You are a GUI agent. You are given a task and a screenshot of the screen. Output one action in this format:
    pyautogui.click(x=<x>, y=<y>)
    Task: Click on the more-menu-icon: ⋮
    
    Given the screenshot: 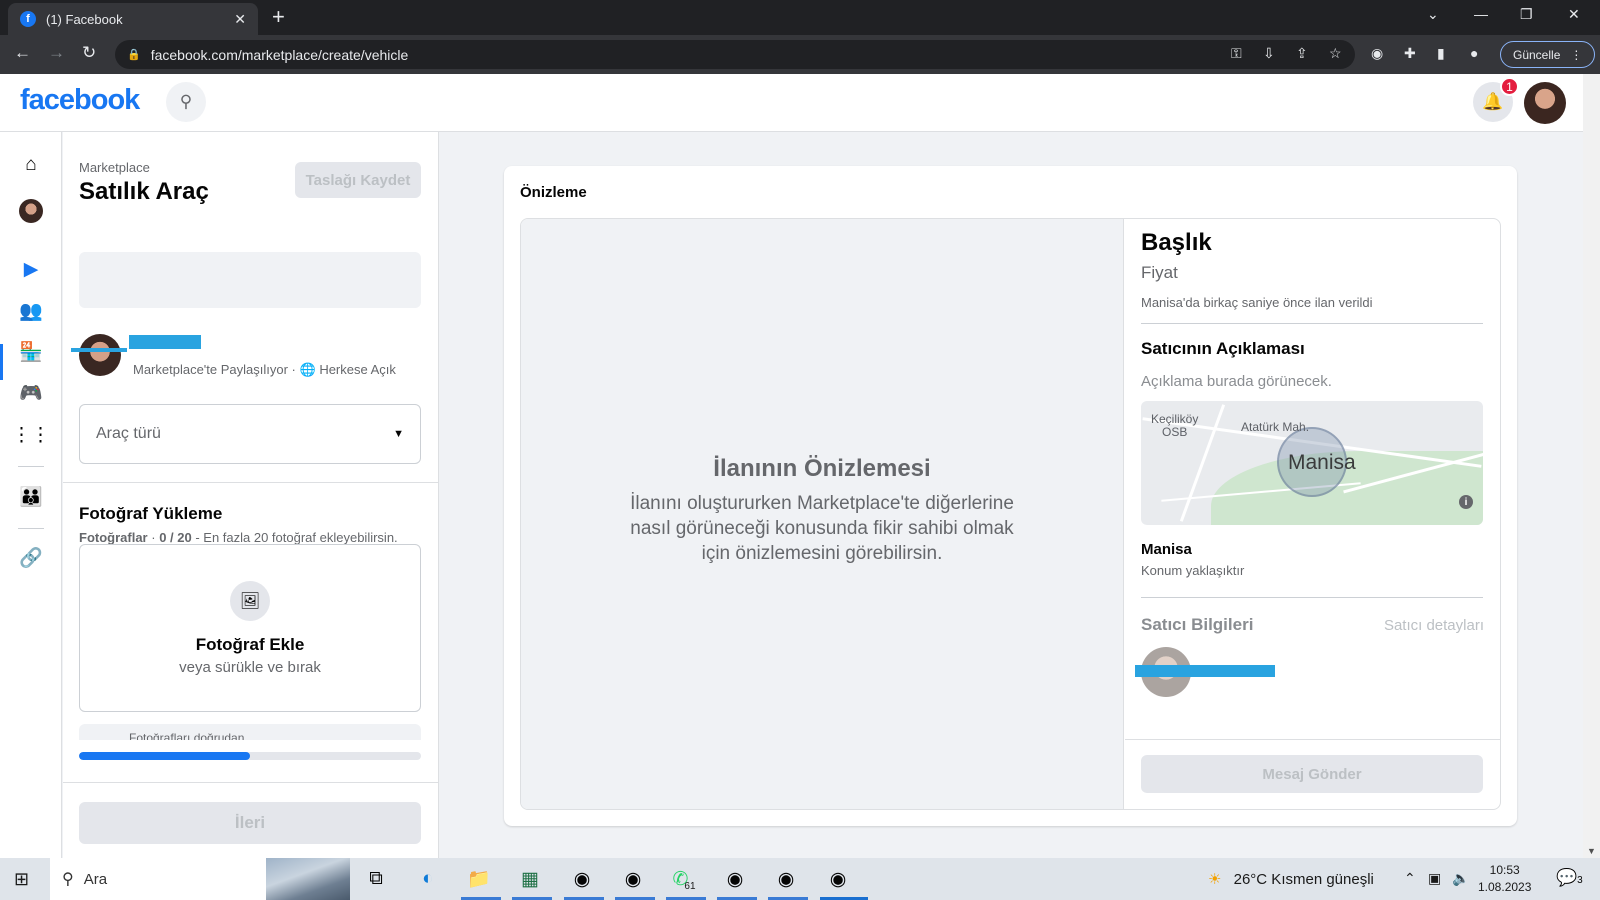 What is the action you would take?
    pyautogui.click(x=1576, y=55)
    